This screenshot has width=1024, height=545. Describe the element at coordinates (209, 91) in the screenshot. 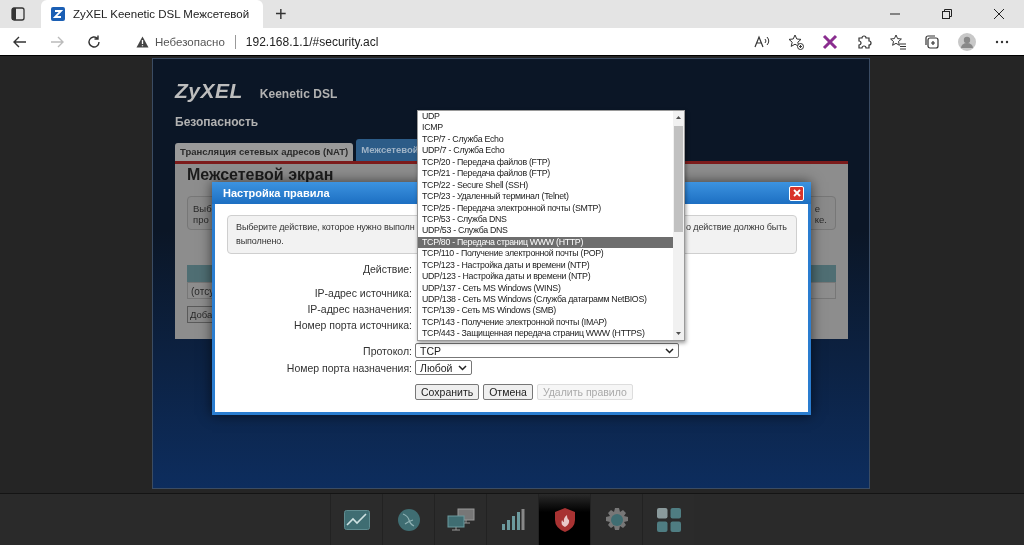

I see `brand-logo: ZyXEL` at that location.